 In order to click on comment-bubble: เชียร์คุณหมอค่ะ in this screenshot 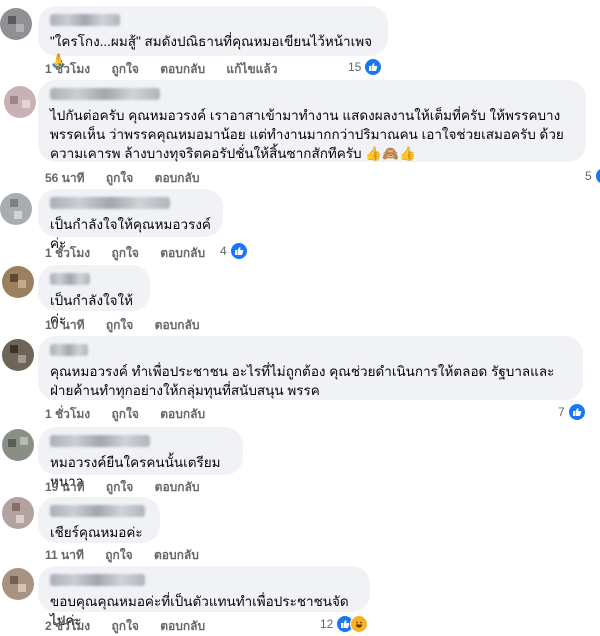, I will do `click(99, 520)`.